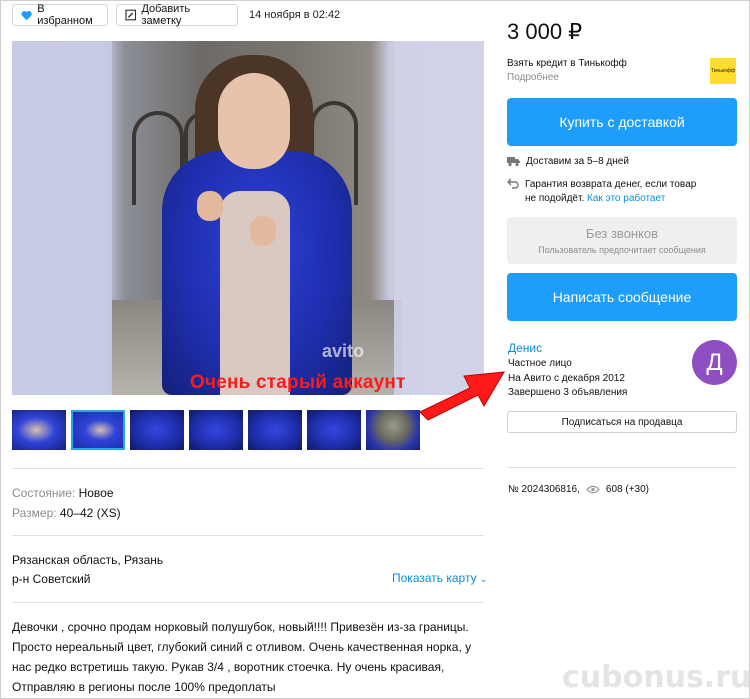 This screenshot has height=699, width=750. I want to click on show-map-link: Показать карту ⌄, so click(439, 578).